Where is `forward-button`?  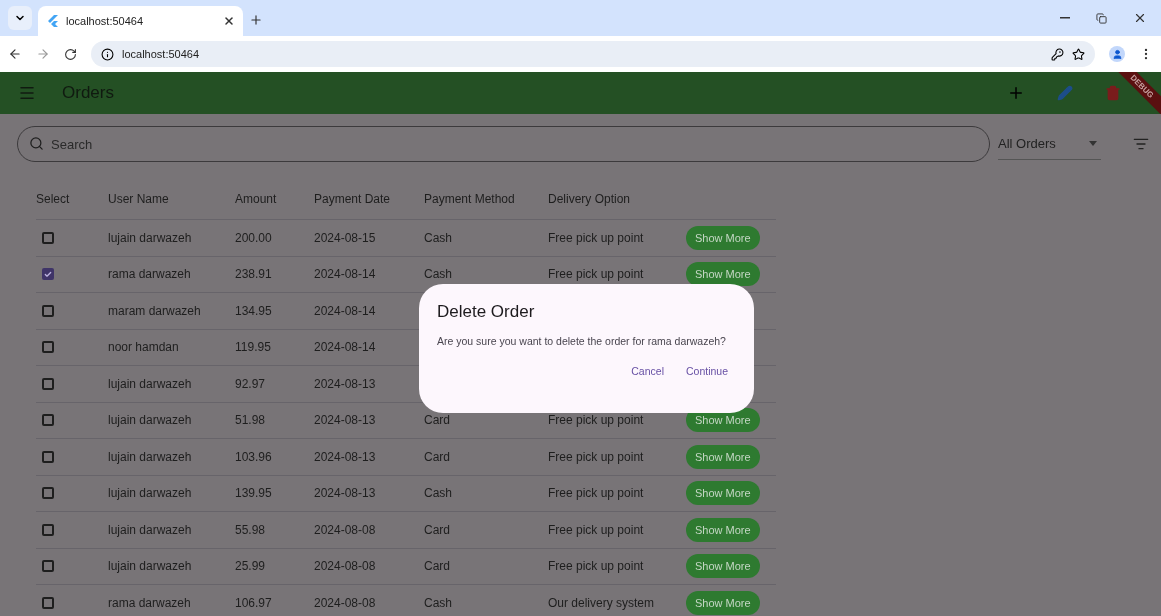
forward-button is located at coordinates (43, 54).